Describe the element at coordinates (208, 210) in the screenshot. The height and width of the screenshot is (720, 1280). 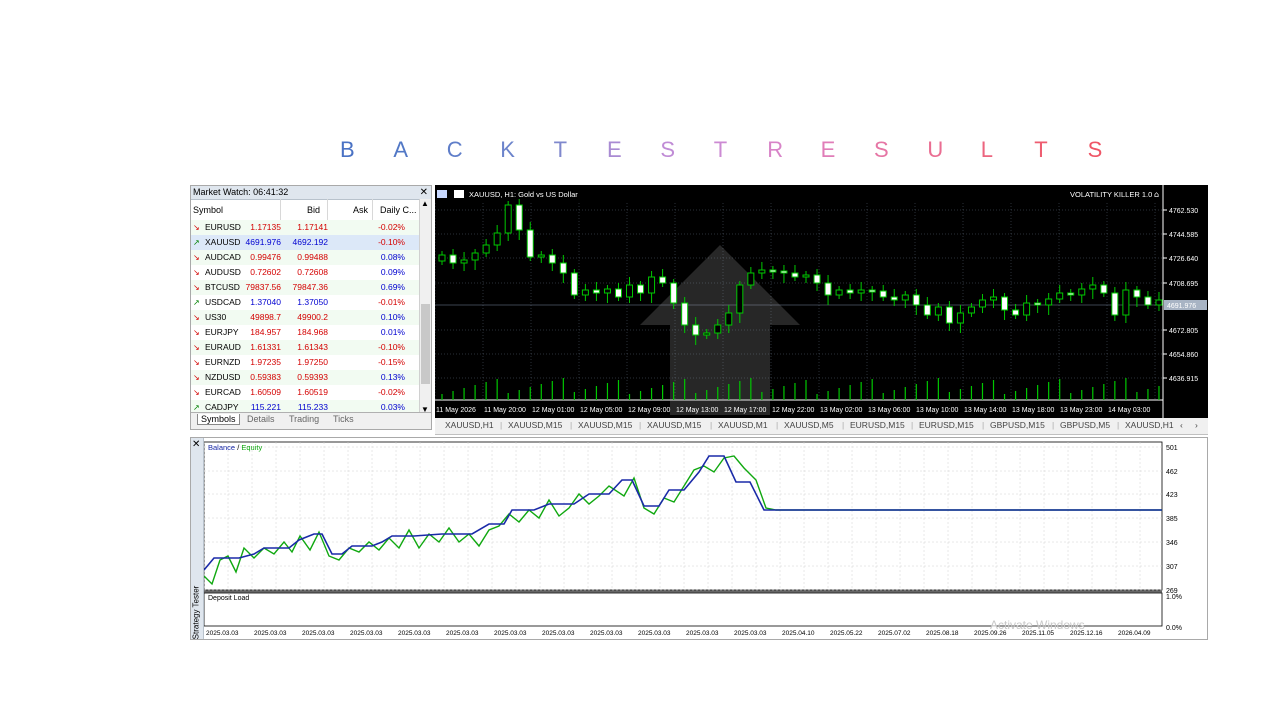
I see `column-symbol: Symbol` at that location.